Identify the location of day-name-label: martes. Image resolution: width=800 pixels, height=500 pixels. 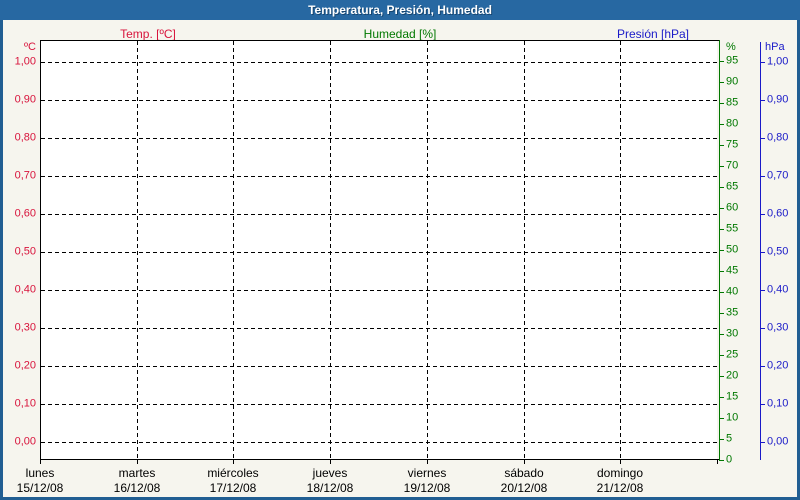
(137, 473).